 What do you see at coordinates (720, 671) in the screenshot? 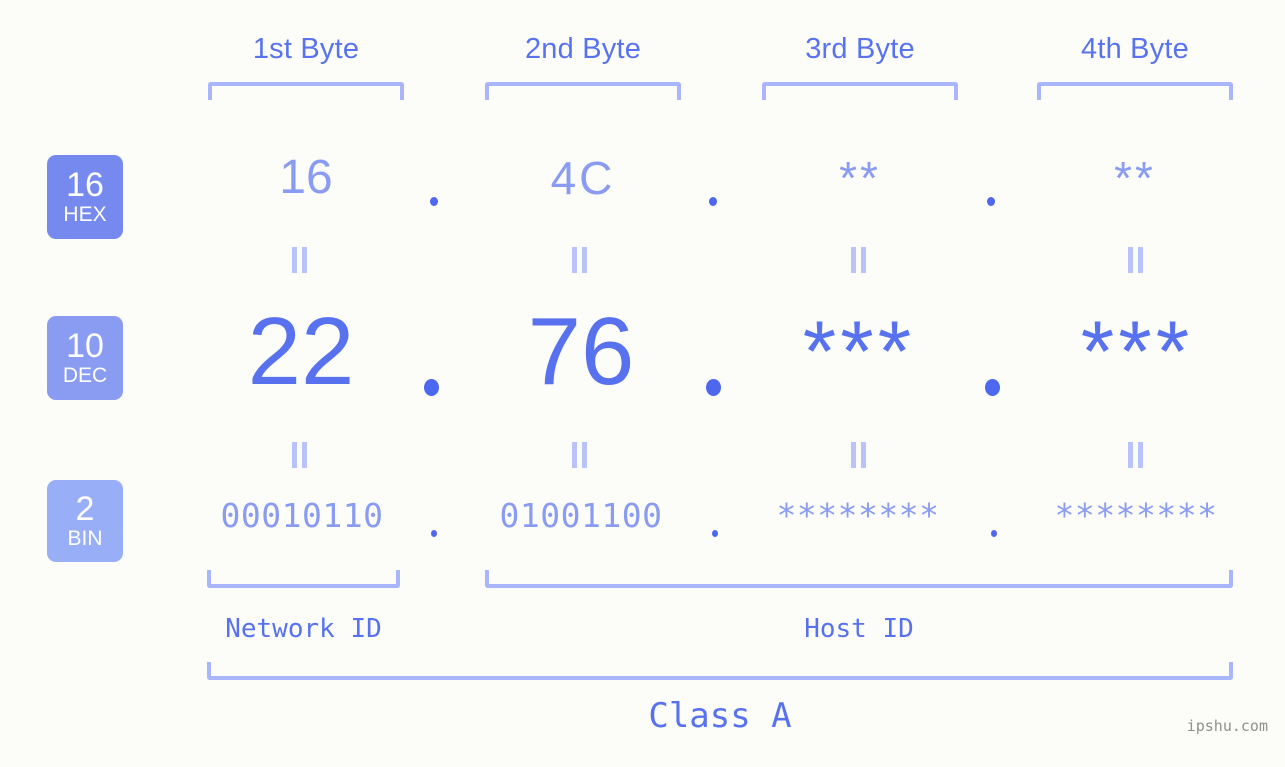
I see `class-bracket` at bounding box center [720, 671].